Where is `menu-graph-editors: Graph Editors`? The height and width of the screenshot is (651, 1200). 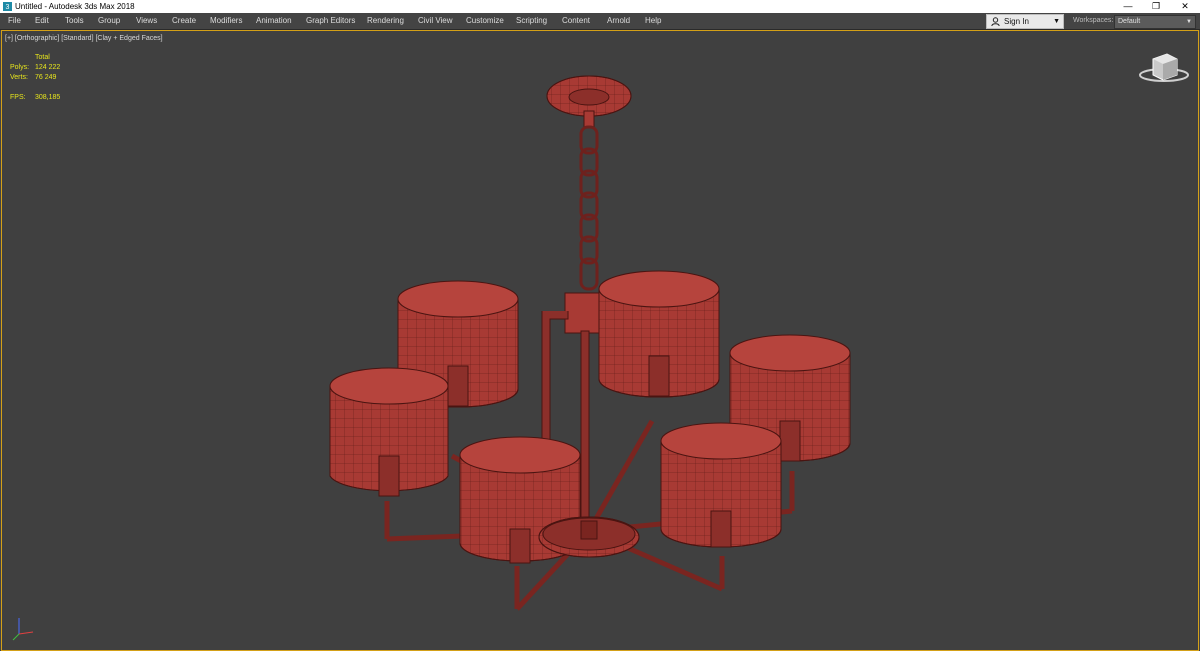
menu-graph-editors: Graph Editors is located at coordinates (330, 21).